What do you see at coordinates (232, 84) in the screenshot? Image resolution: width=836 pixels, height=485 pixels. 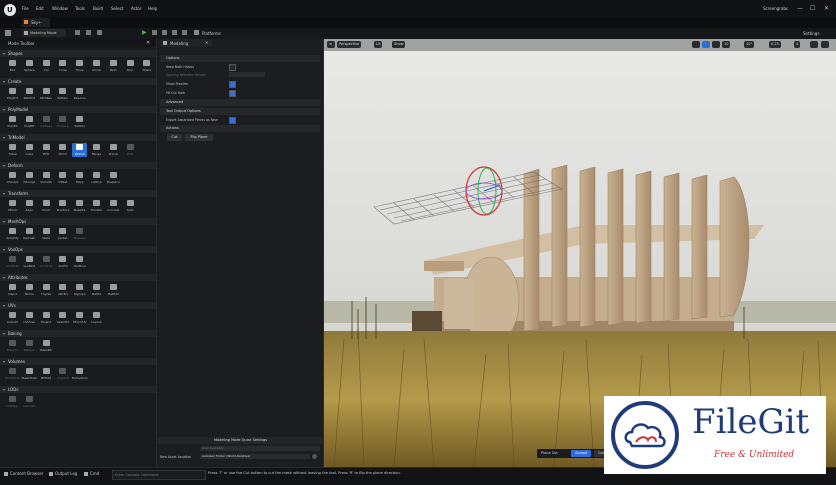 I see `show-preview-checkbox` at bounding box center [232, 84].